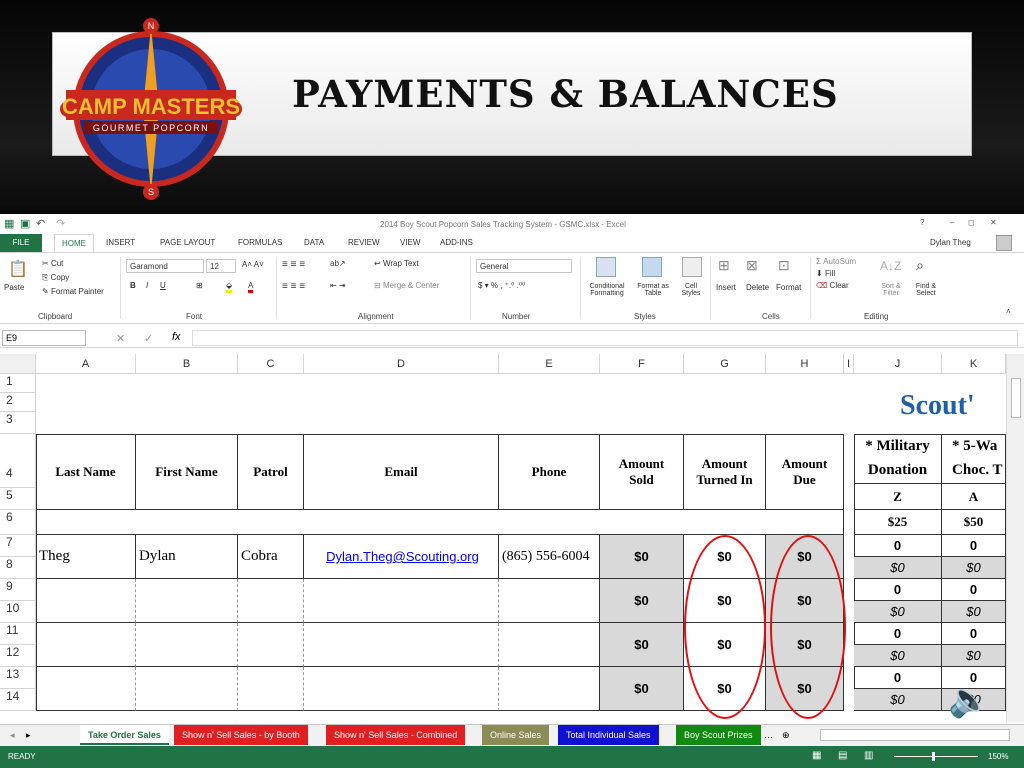 The width and height of the screenshot is (1024, 768). Describe the element at coordinates (993, 222) in the screenshot. I see `close-icon: ✕` at that location.